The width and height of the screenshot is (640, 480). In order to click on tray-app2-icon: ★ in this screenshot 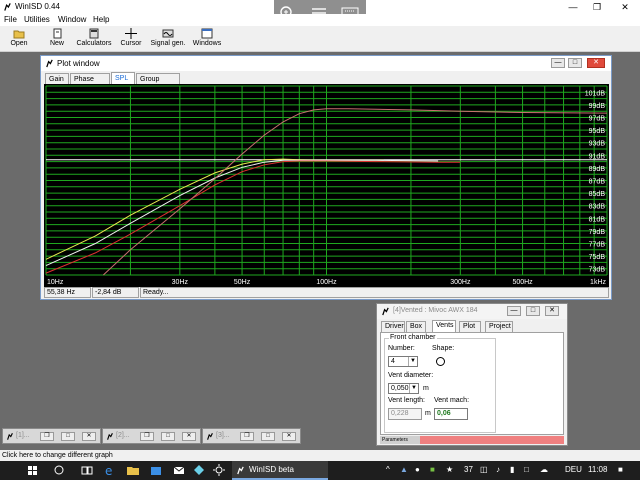, I will do `click(449, 469)`.